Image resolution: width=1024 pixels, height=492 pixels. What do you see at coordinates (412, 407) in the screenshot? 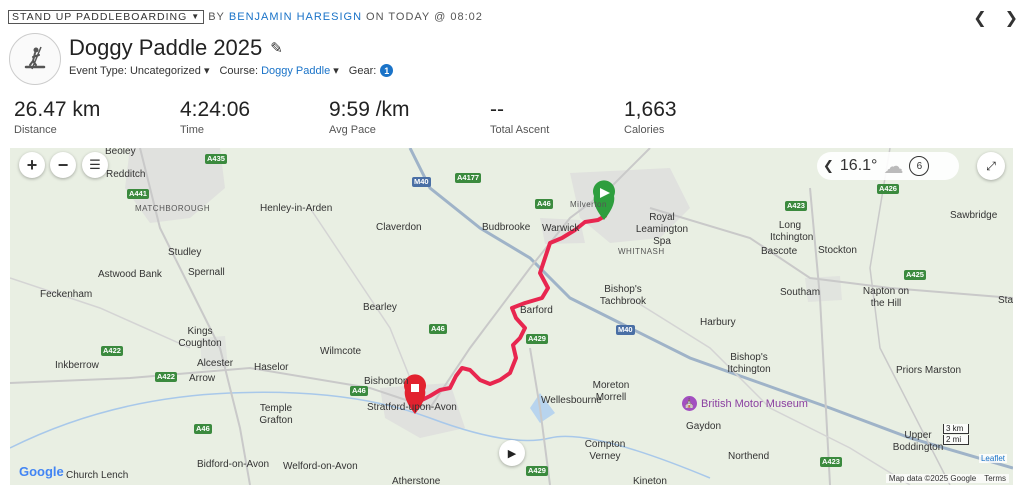
I see `place-label: Stratford-upon-Avon` at bounding box center [412, 407].